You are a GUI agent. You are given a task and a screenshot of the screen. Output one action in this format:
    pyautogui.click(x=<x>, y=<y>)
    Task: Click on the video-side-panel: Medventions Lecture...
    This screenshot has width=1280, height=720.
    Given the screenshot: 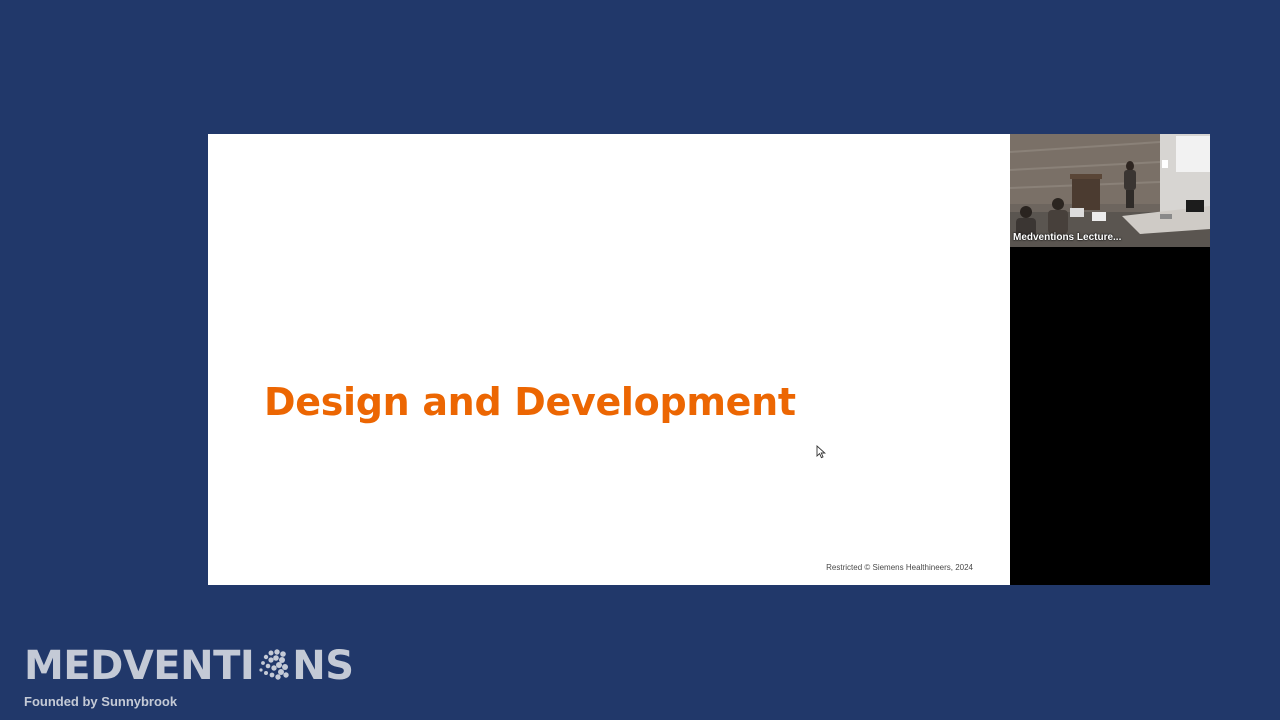 What is the action you would take?
    pyautogui.click(x=1110, y=359)
    